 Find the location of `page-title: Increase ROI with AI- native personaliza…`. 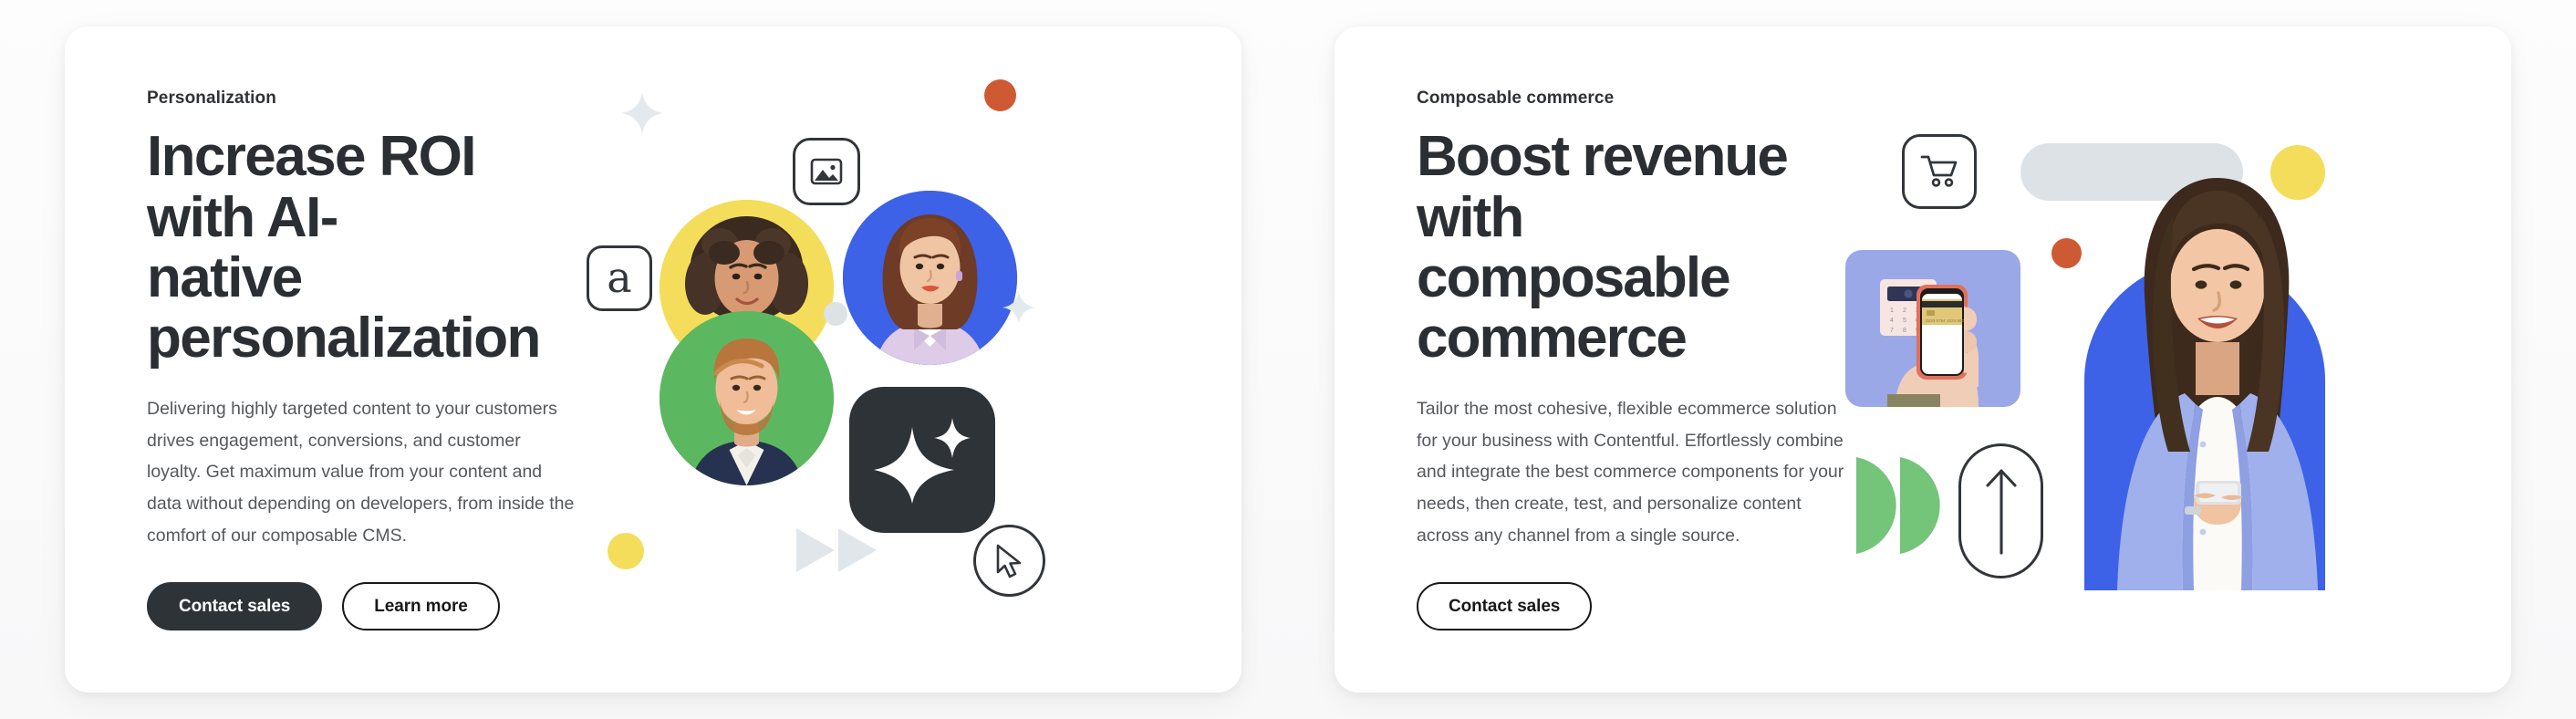

page-title: Increase ROI with AI- native personaliza… is located at coordinates (344, 248).